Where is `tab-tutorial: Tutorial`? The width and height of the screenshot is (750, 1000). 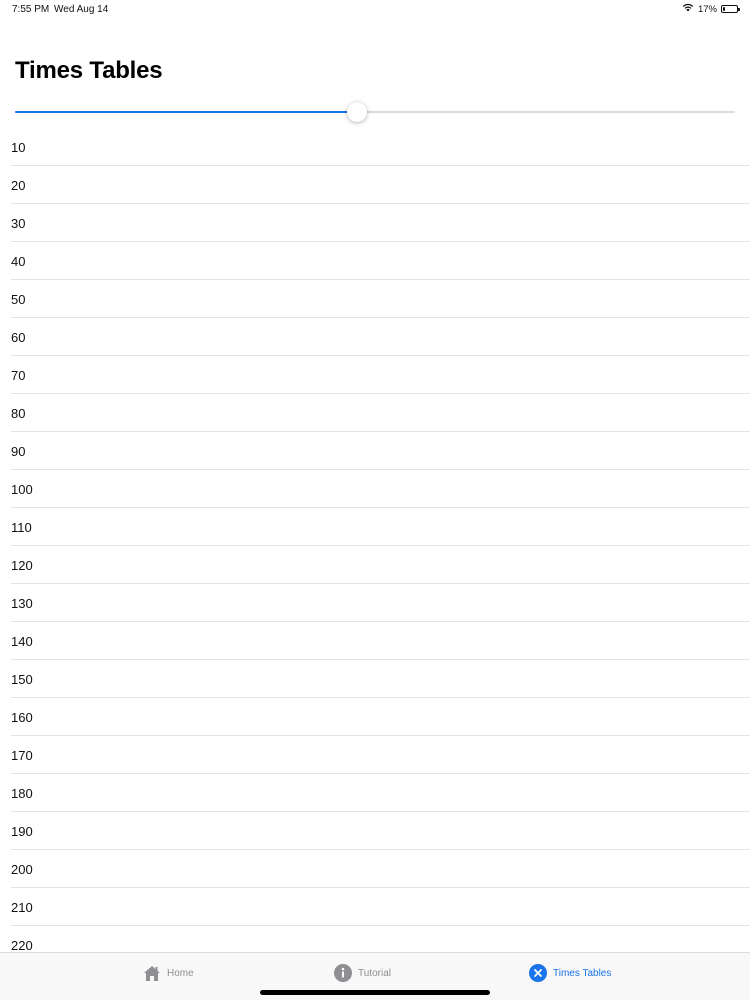
tab-tutorial: Tutorial is located at coordinates (362, 973).